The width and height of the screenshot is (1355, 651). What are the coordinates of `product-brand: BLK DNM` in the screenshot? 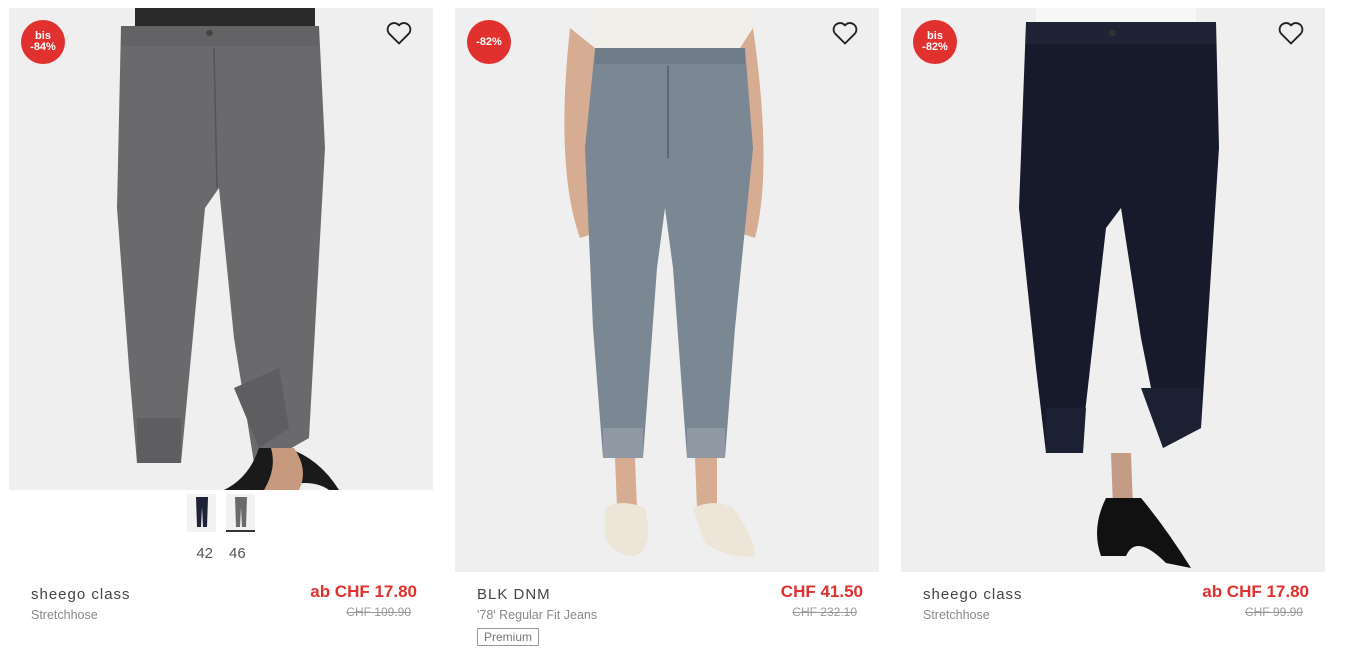 It's located at (514, 594).